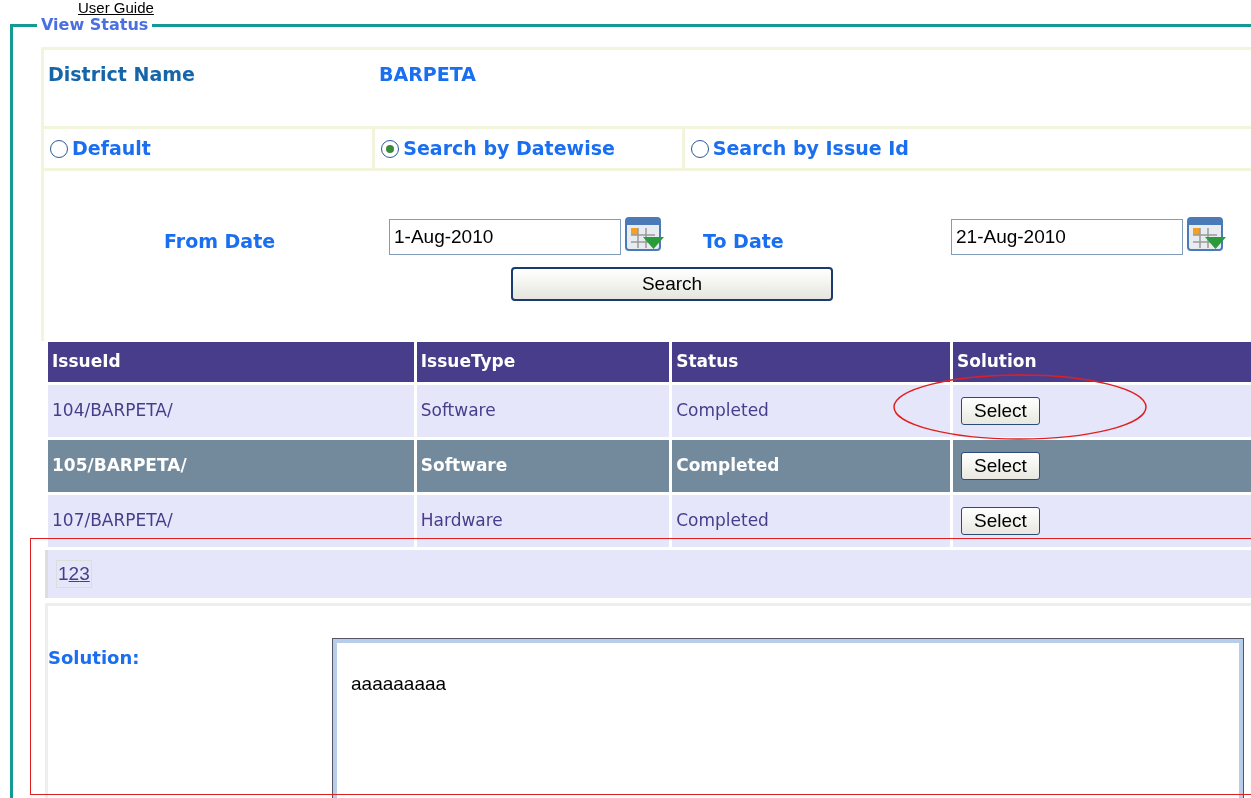 This screenshot has width=1251, height=798. What do you see at coordinates (84, 574) in the screenshot?
I see `page-link: 3` at bounding box center [84, 574].